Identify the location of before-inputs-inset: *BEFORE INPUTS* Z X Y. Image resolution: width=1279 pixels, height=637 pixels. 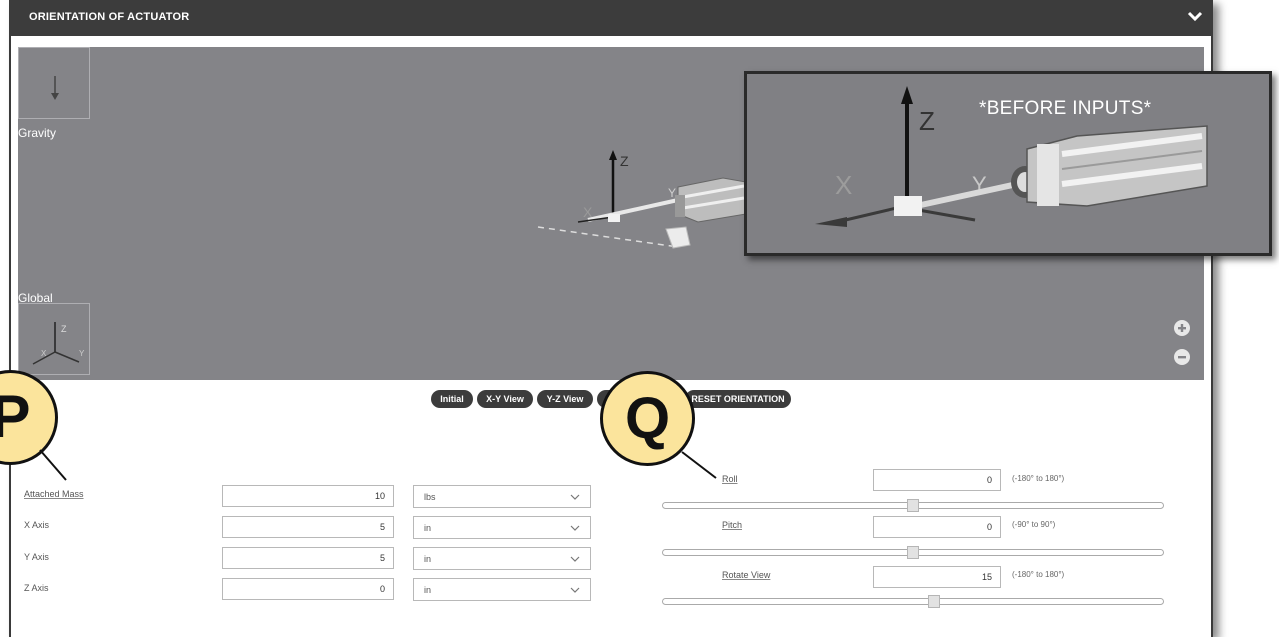
(1008, 163).